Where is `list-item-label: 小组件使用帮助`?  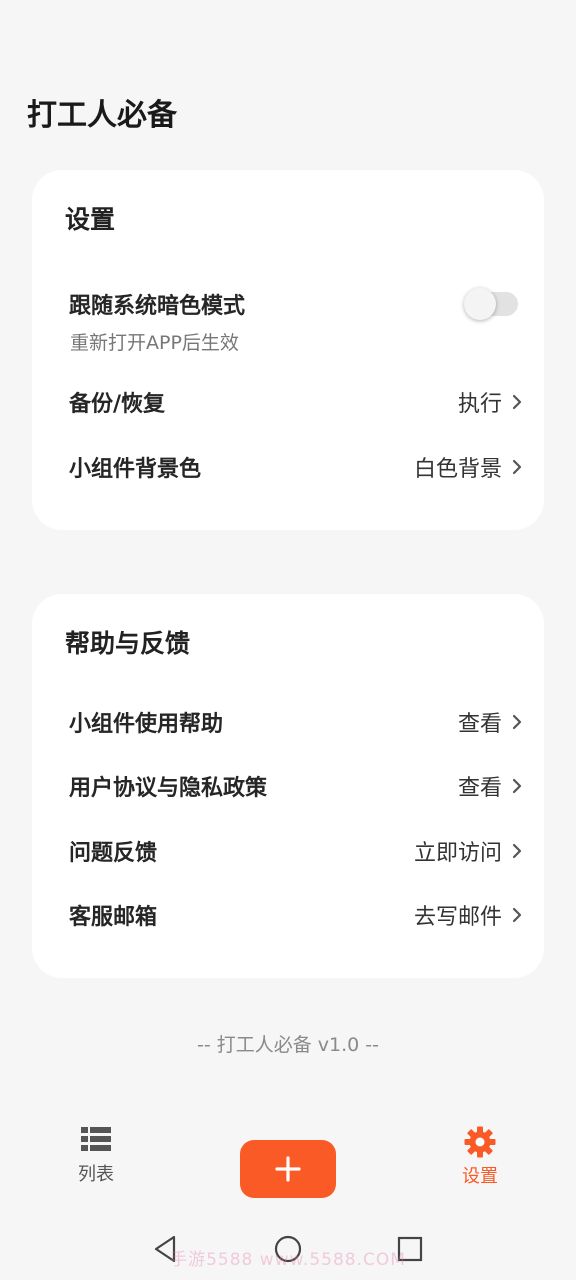 list-item-label: 小组件使用帮助 is located at coordinates (146, 724).